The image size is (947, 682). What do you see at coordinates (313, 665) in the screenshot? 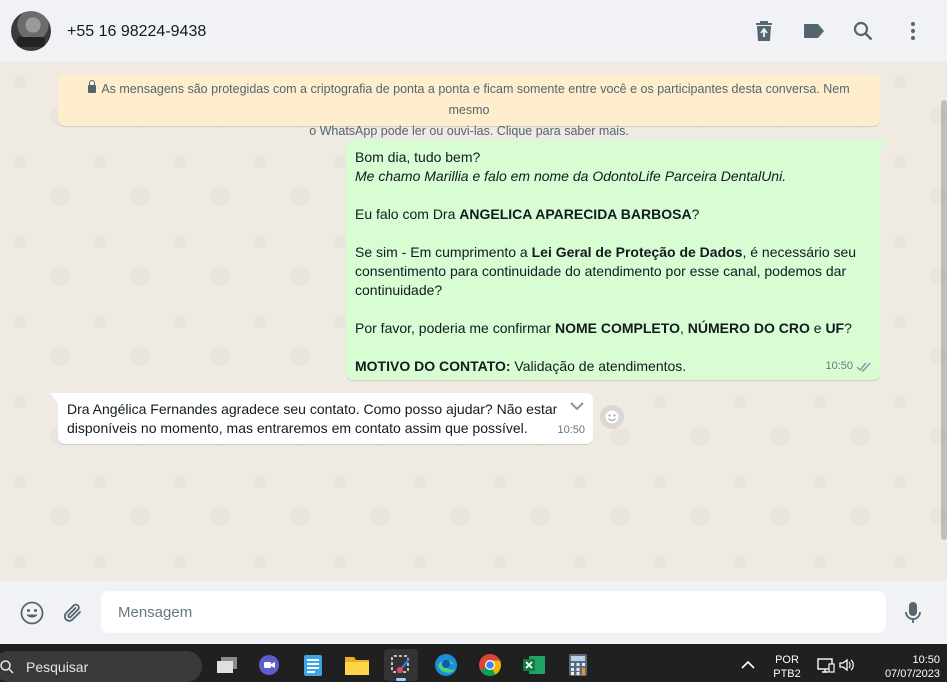
I see `notepad-icon` at bounding box center [313, 665].